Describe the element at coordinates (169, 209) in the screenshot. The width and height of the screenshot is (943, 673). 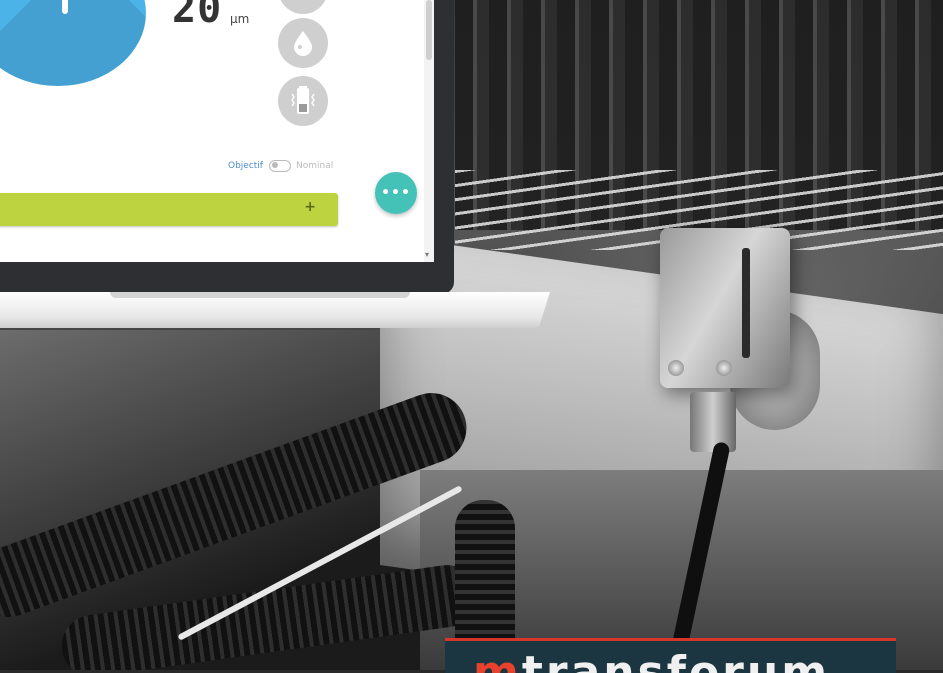
I see `add-bar-button: +` at that location.